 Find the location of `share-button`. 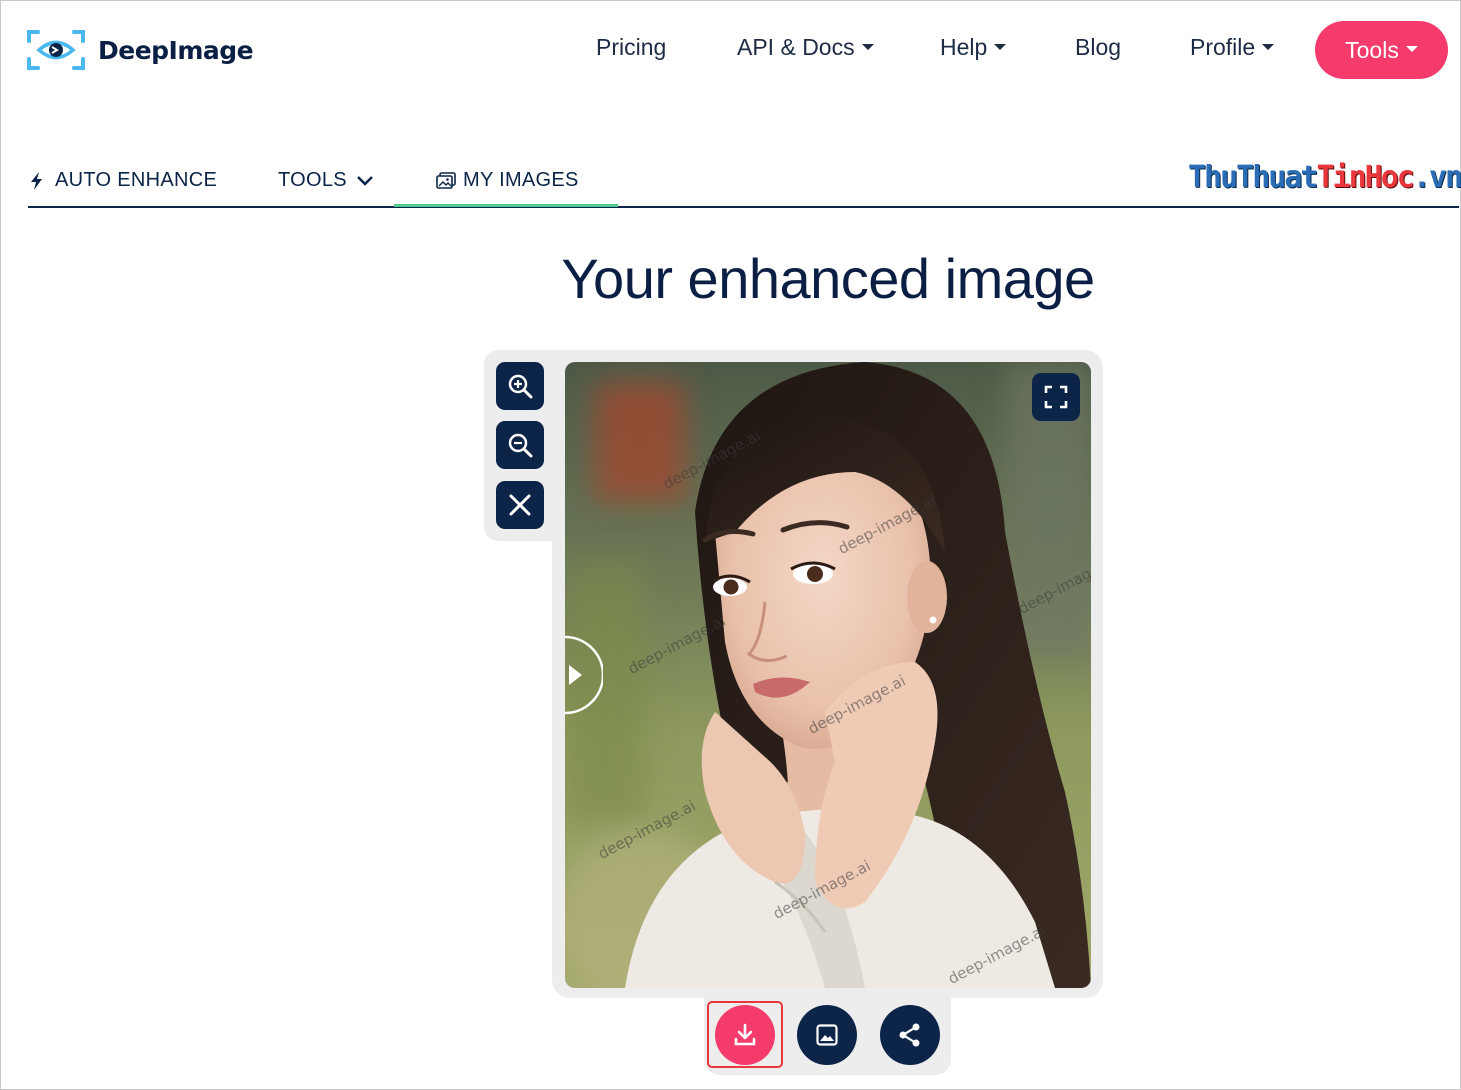

share-button is located at coordinates (910, 1035).